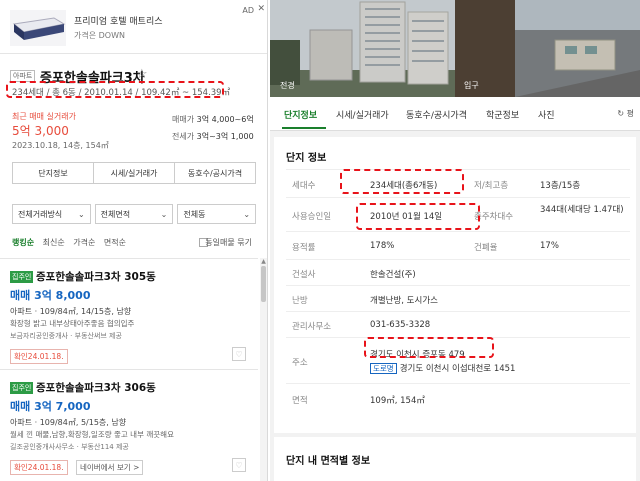 The image size is (640, 481). I want to click on info-row-ratio: 용적률 178% 건폐율 17%, so click(458, 245).